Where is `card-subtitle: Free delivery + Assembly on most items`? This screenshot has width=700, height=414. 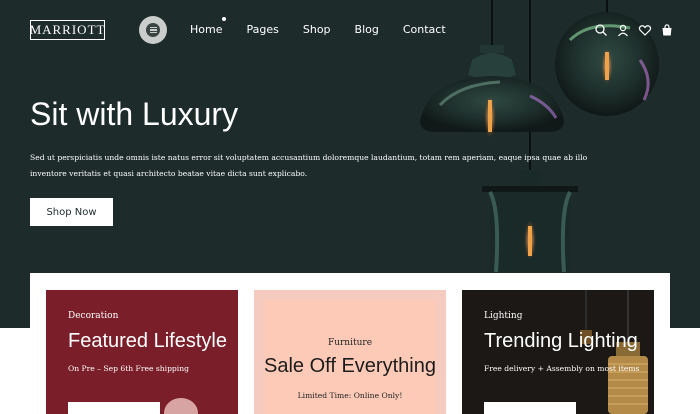 card-subtitle: Free delivery + Assembly on most items is located at coordinates (562, 368).